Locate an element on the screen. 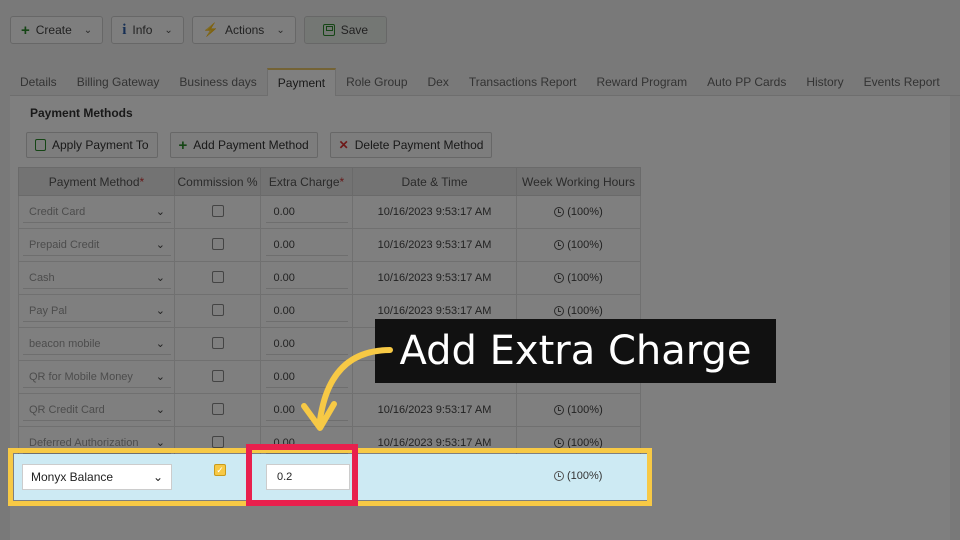 This screenshot has width=960, height=540. info-button: i Info ⌄ is located at coordinates (147, 30).